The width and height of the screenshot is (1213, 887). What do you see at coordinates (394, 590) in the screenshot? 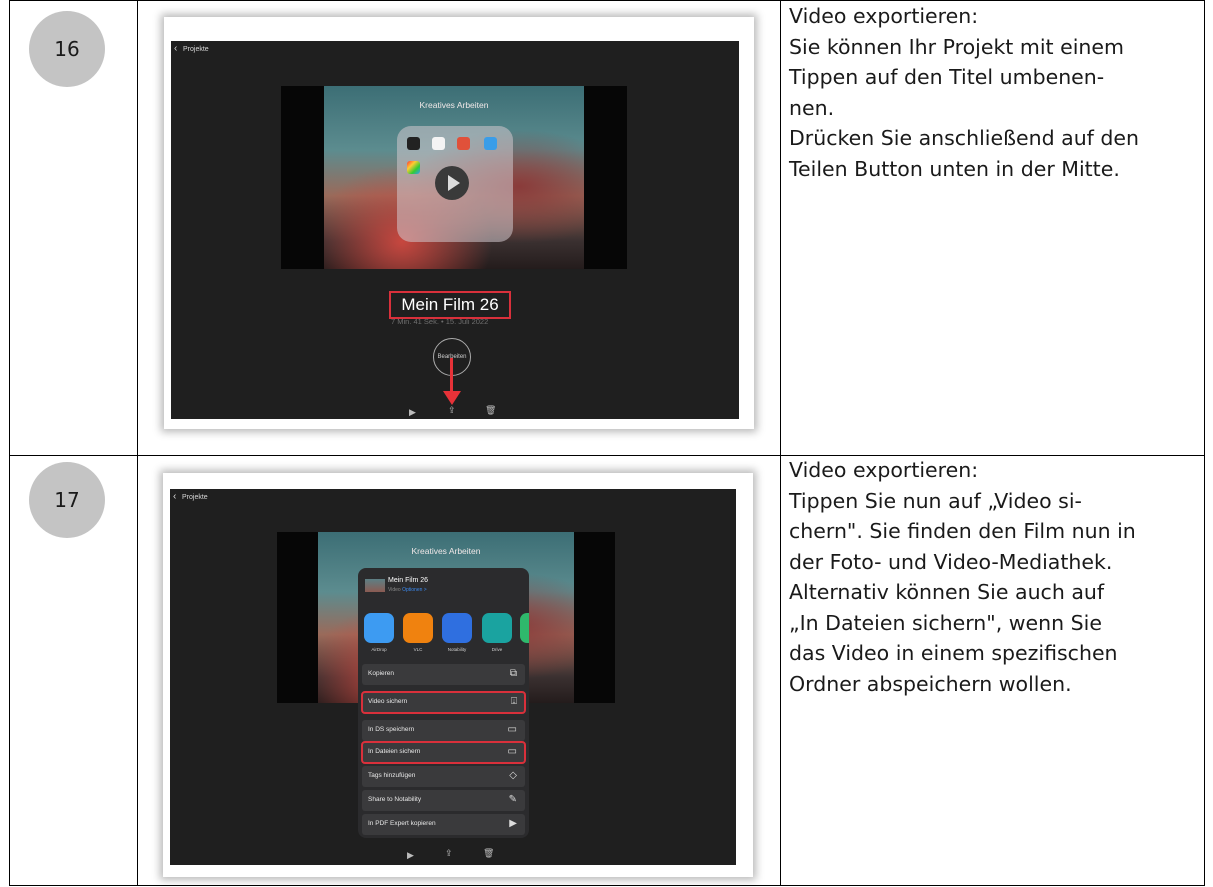
I see `share-kind: Video` at bounding box center [394, 590].